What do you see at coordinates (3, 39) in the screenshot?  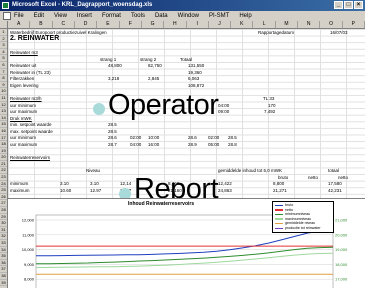 I see `row-header-cell: 2` at bounding box center [3, 39].